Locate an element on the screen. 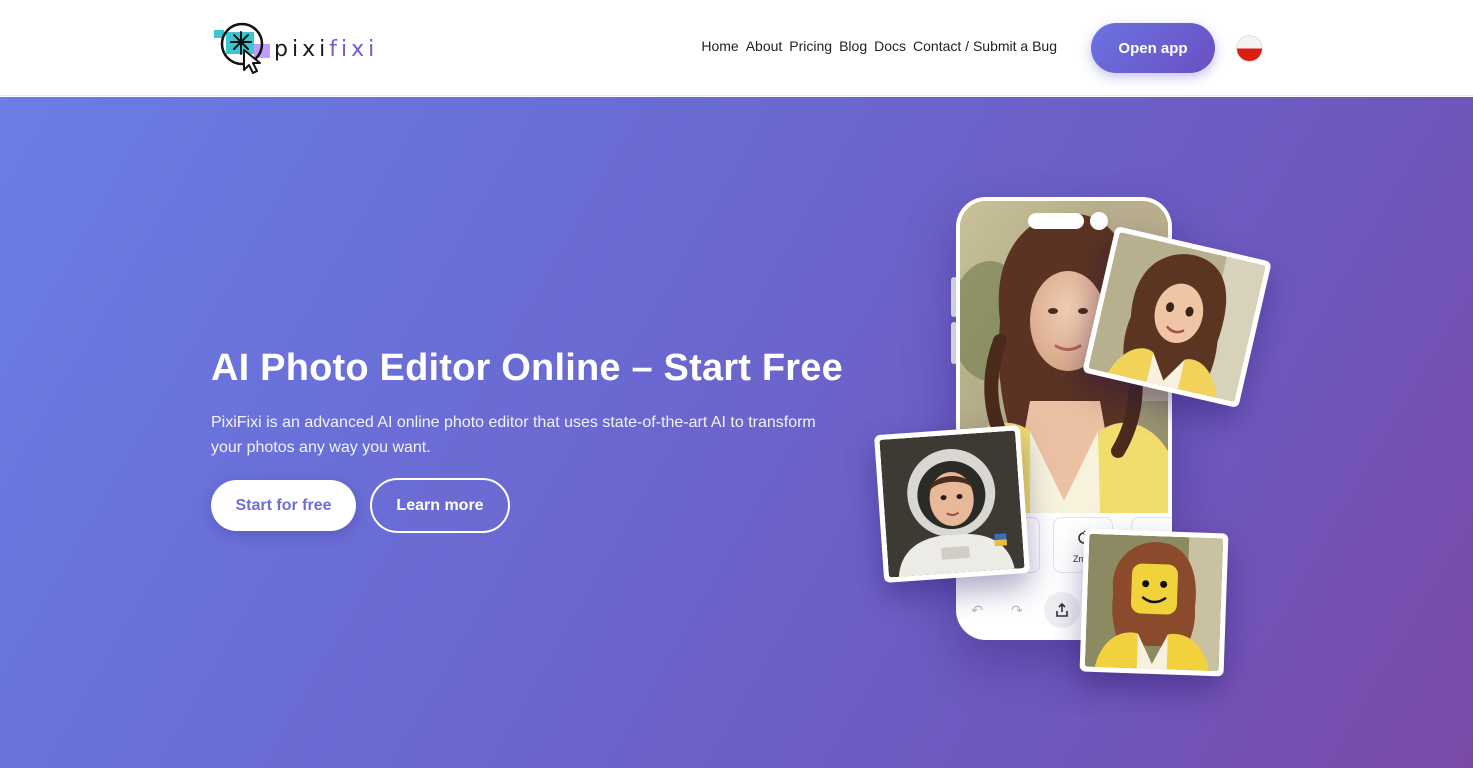 Image resolution: width=1473 pixels, height=768 pixels. logo-wordmark: pixifixi is located at coordinates (326, 49).